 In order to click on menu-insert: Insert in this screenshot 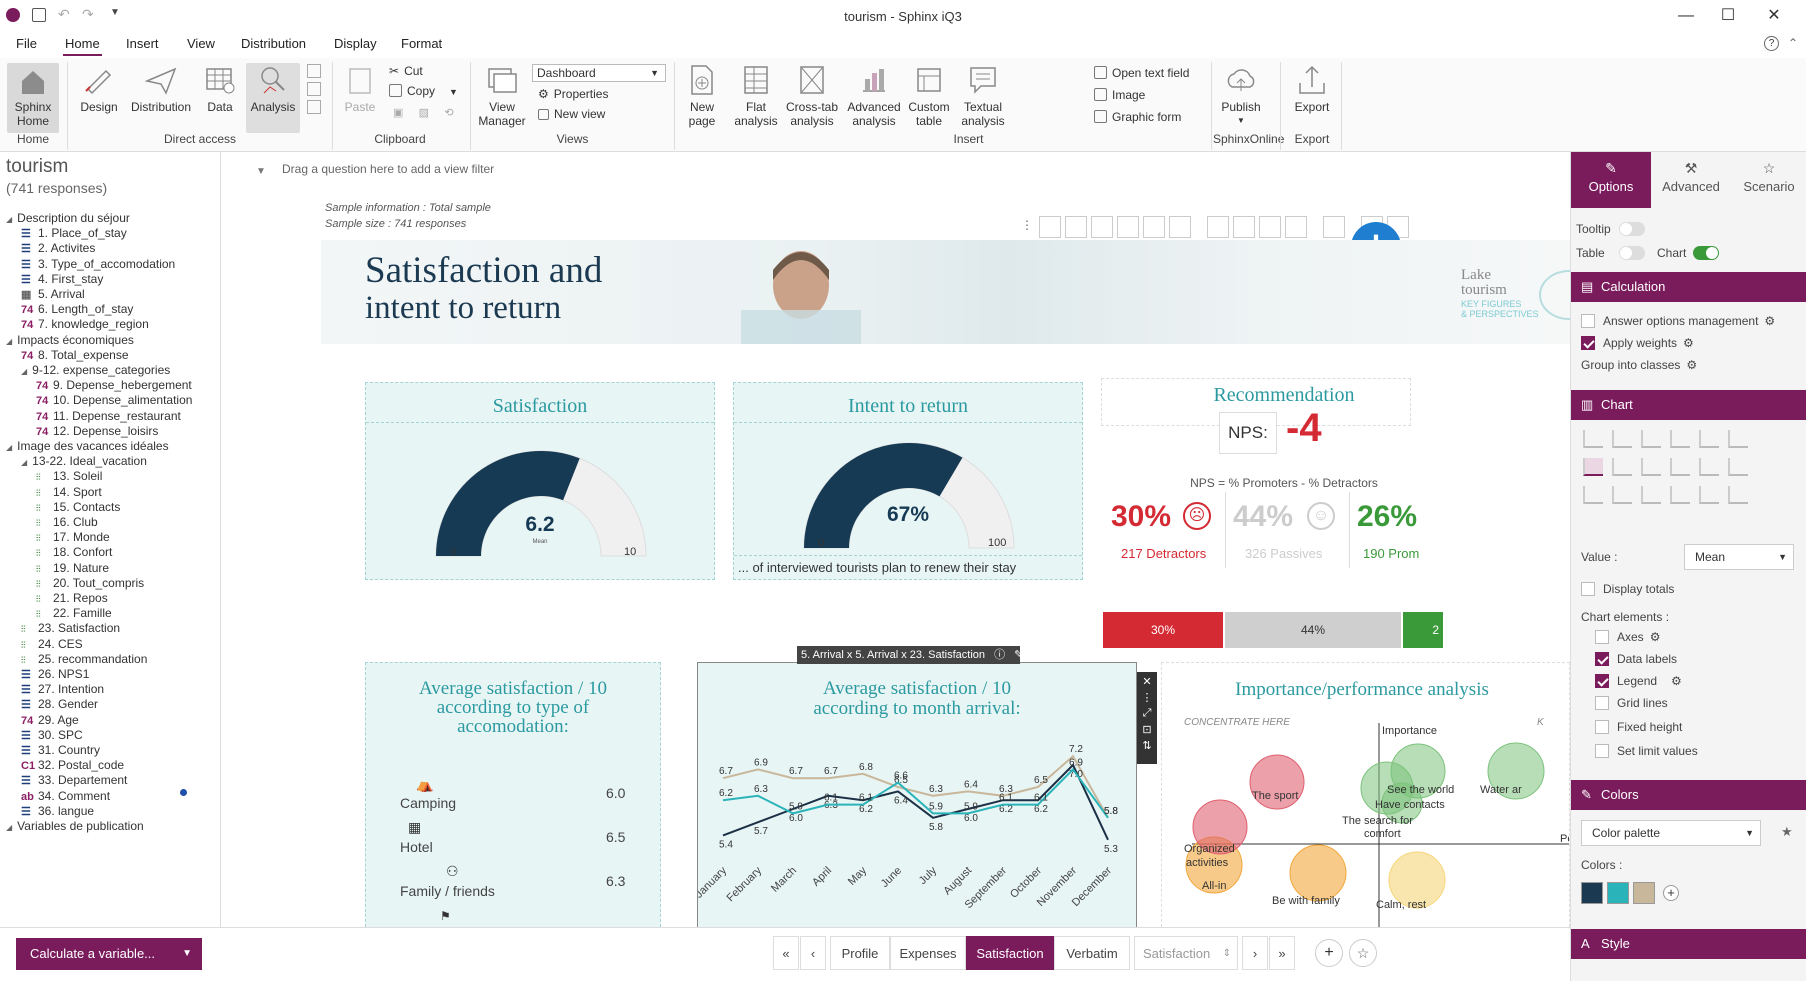, I will do `click(142, 43)`.